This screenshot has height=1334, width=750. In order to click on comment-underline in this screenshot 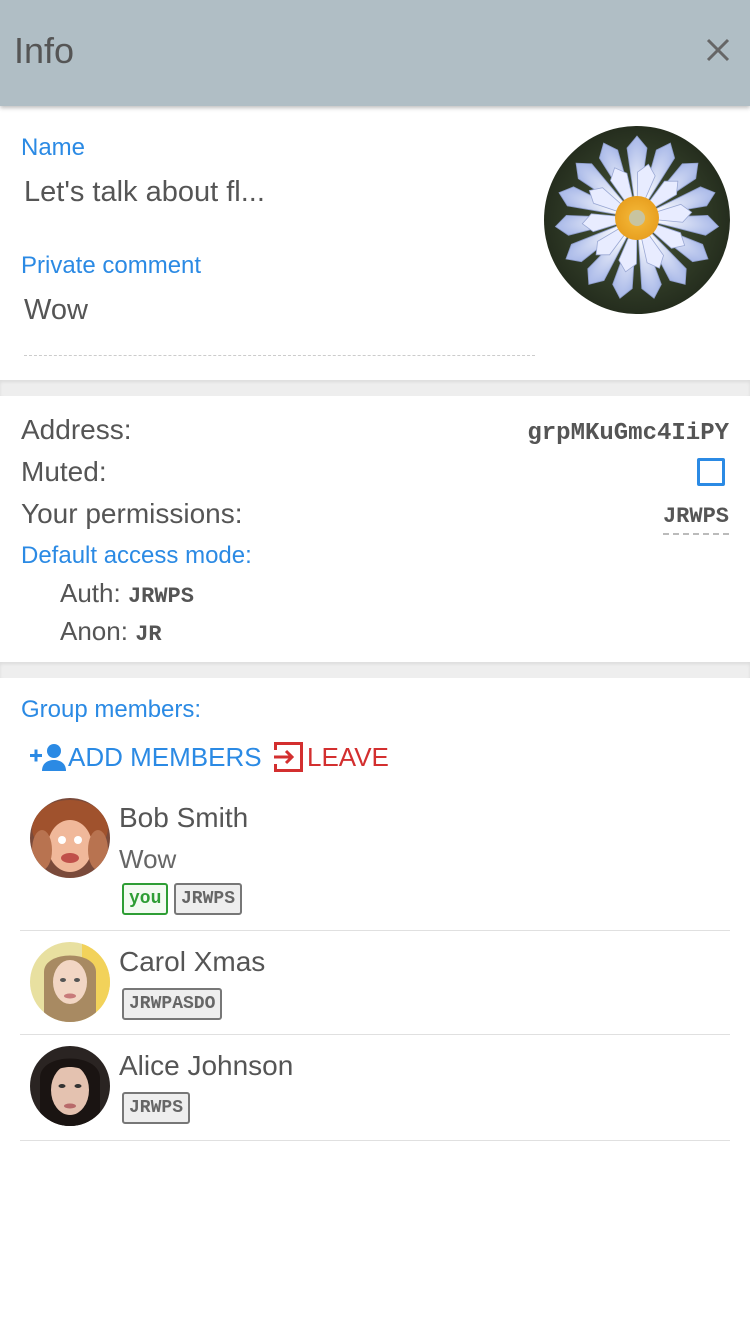, I will do `click(279, 355)`.